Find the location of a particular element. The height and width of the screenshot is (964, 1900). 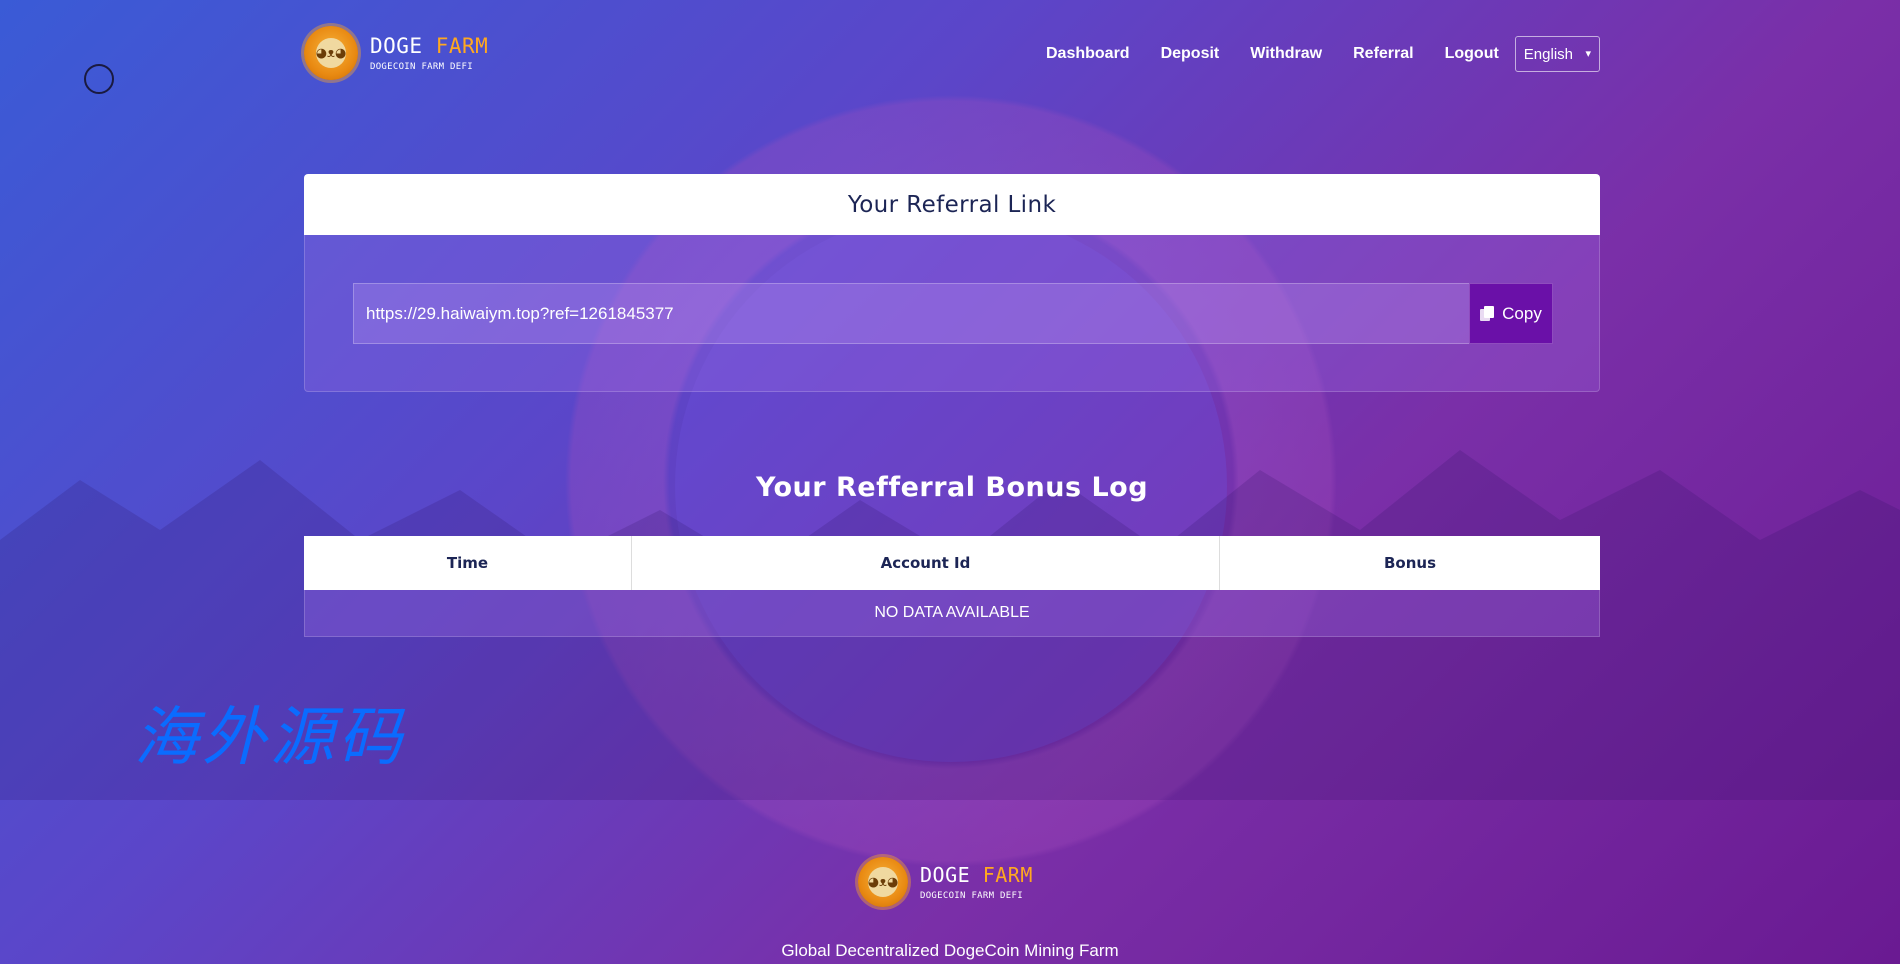

table-header: Time Account Id Bonus is located at coordinates (952, 563).